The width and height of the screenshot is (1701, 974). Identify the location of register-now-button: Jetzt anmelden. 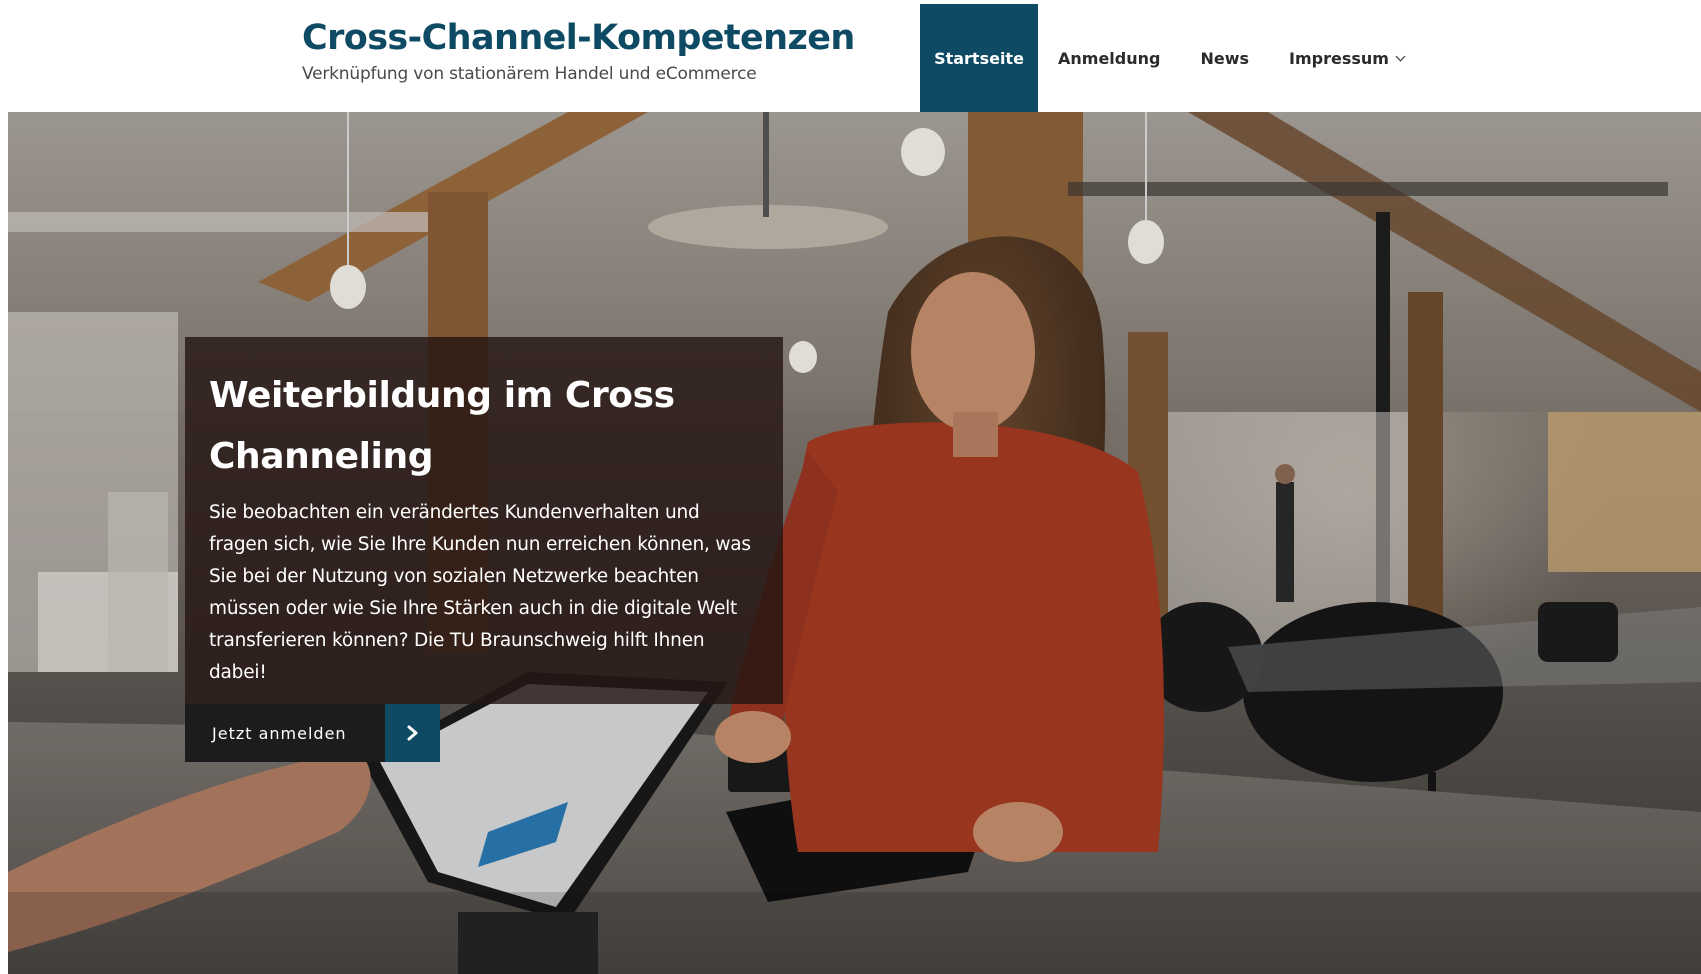
(312, 733).